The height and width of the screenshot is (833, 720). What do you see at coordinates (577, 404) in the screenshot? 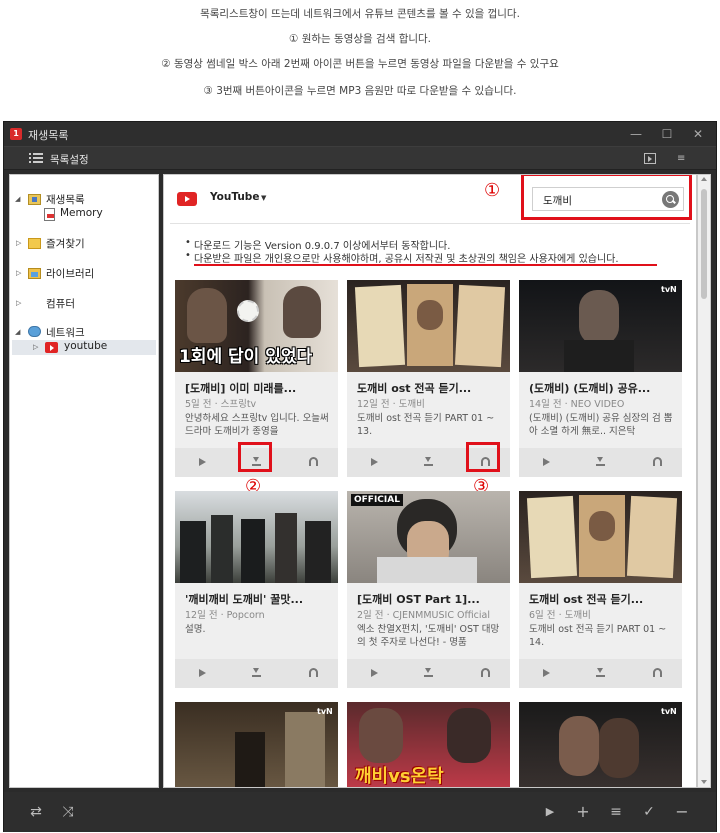
I see `video-meta: 14일 전 · NEO VIDEO` at bounding box center [577, 404].